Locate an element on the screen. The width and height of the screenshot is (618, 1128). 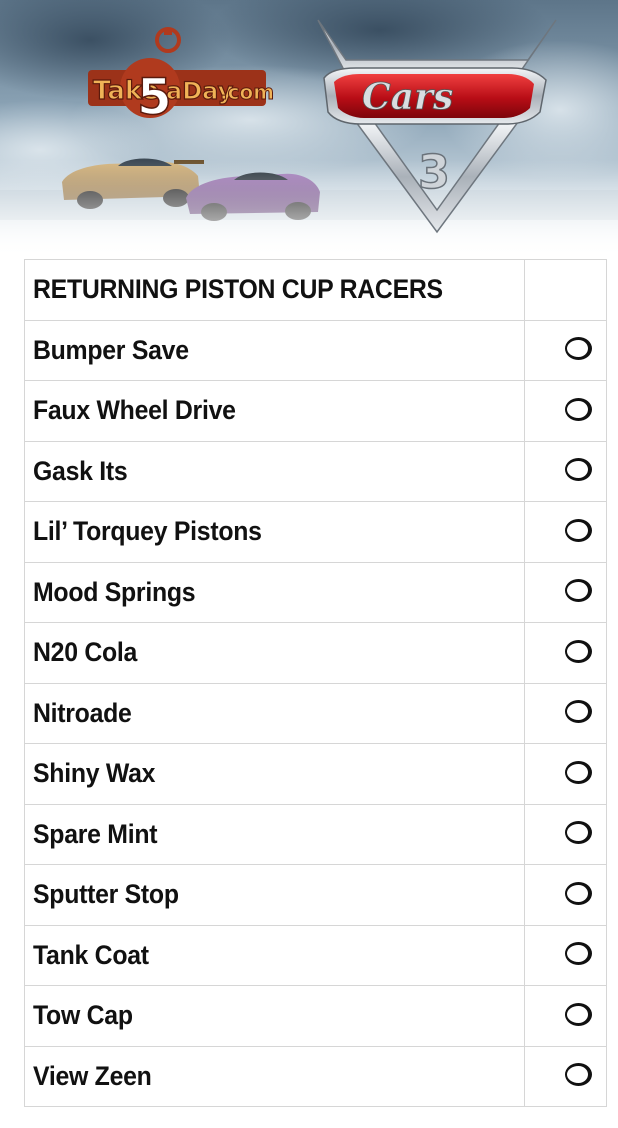
checklist-header-blank is located at coordinates (565, 290).